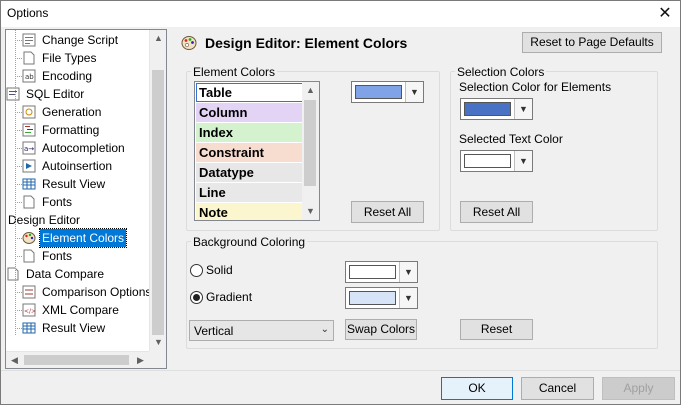 Image resolution: width=681 pixels, height=405 pixels. Describe the element at coordinates (65, 274) in the screenshot. I see `tree-item-label: Data Compare` at that location.